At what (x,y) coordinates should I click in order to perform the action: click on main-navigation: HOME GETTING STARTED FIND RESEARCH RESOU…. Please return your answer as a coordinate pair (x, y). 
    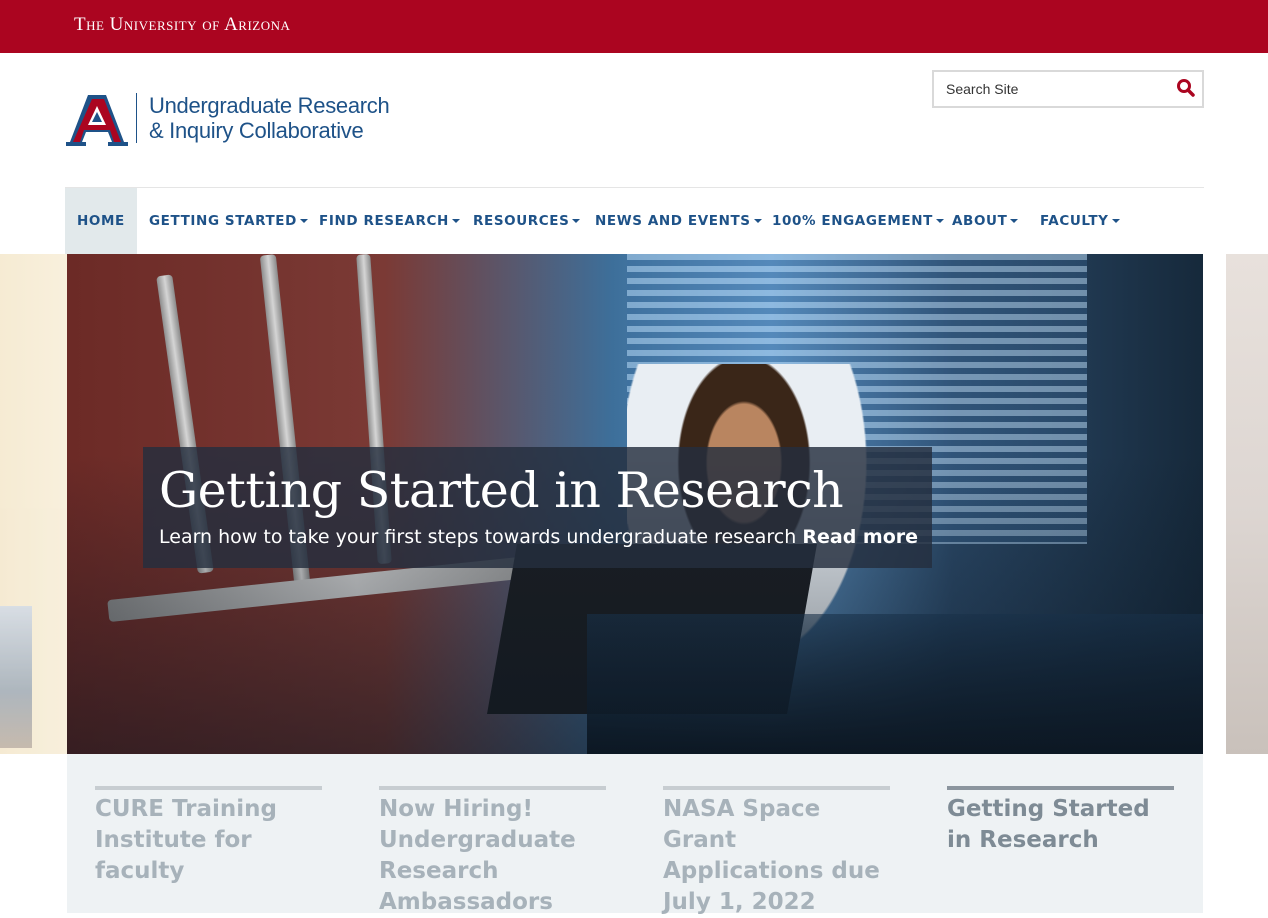
    Looking at the image, I should click on (634, 220).